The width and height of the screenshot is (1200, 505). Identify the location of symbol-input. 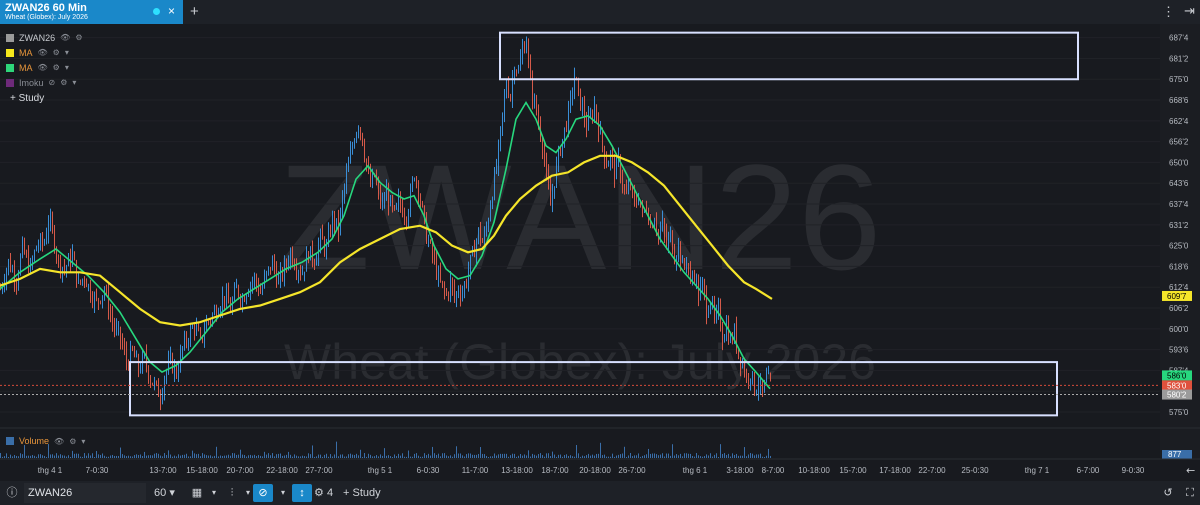
(85, 493).